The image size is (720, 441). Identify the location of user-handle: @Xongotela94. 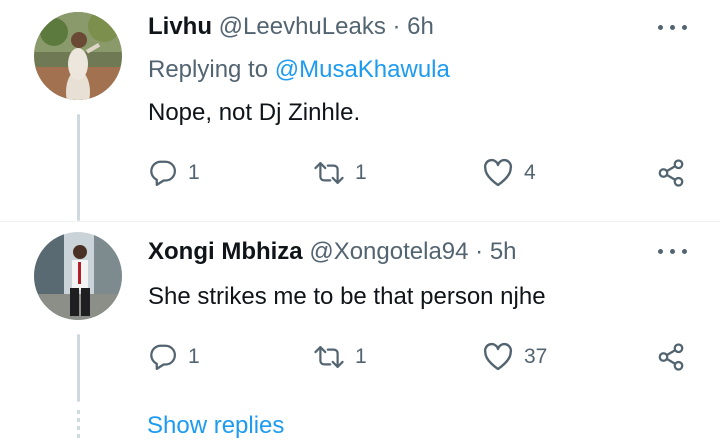
(388, 251).